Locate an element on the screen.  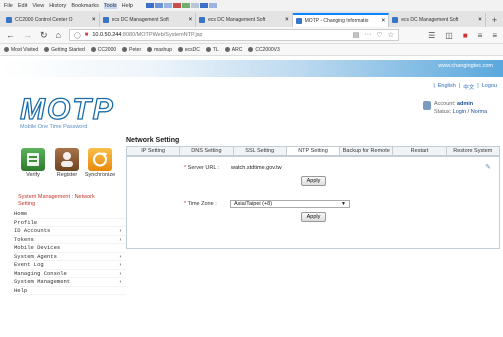
register-button is located at coordinates (67, 159).